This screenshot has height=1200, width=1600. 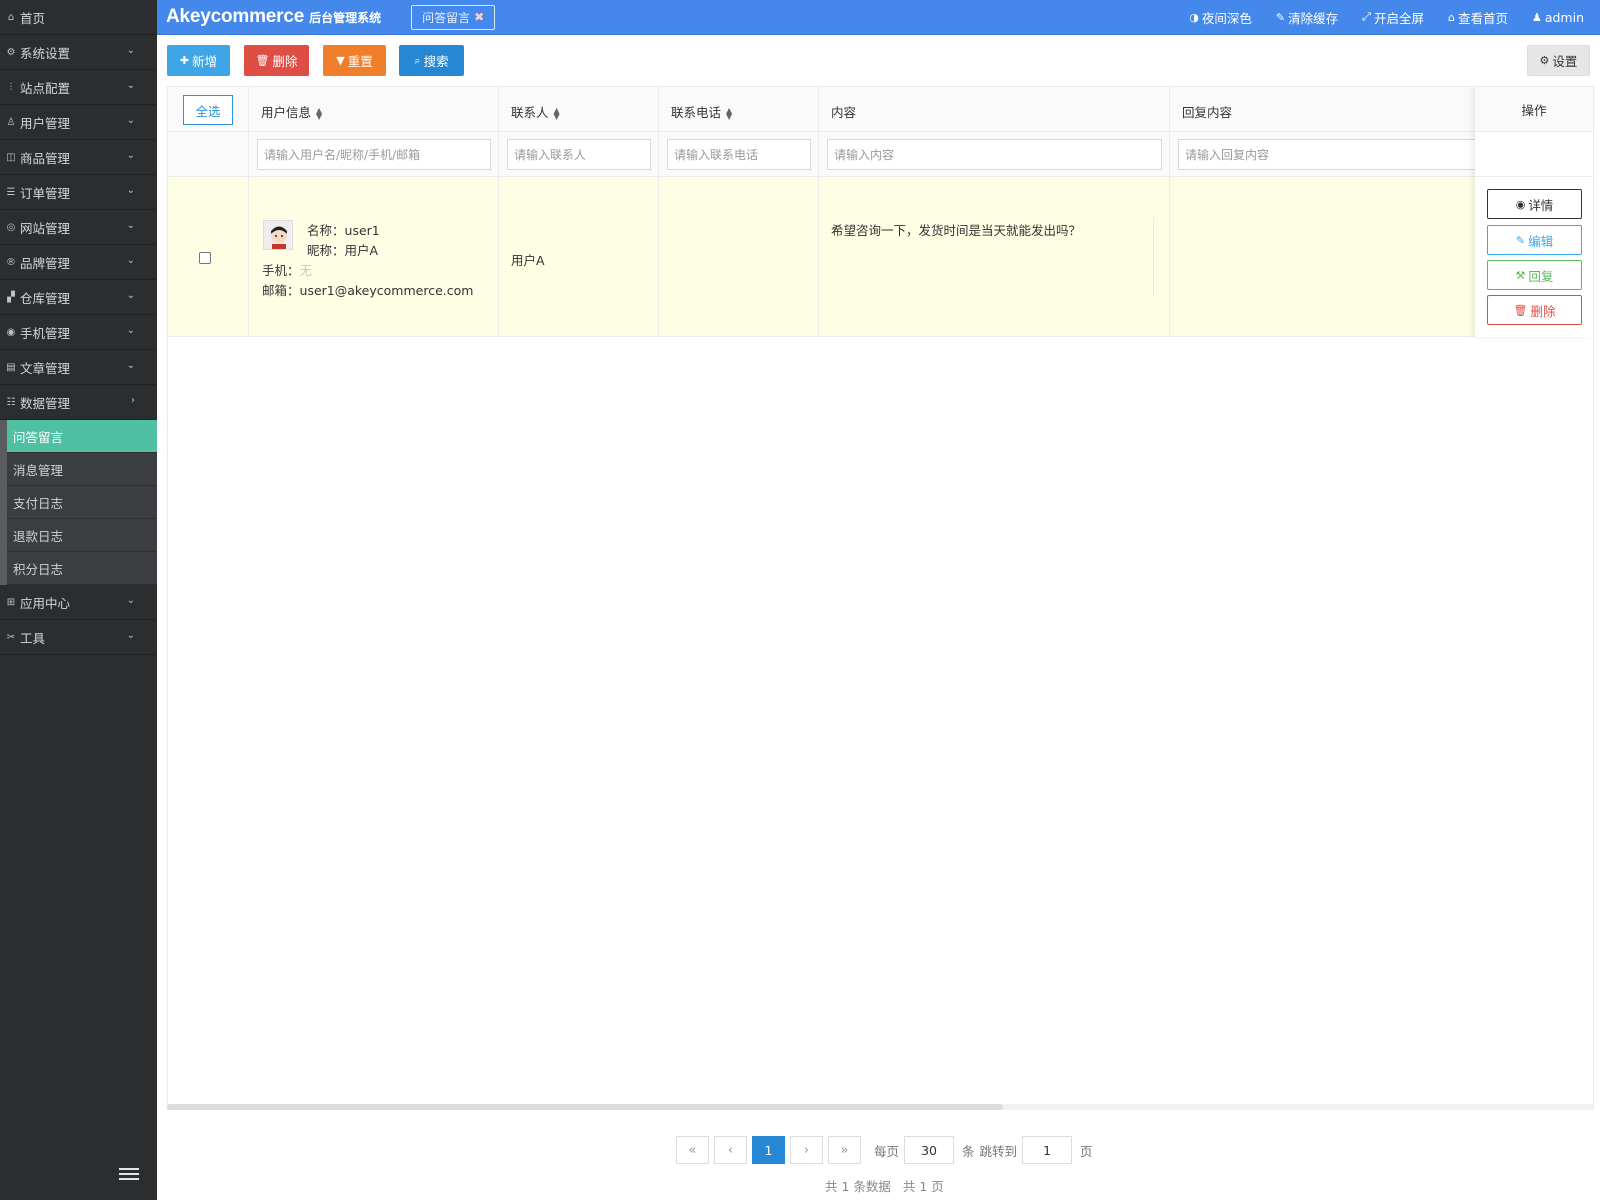 I want to click on sidebar-subitem-refund-log: 退款日志, so click(x=82, y=535).